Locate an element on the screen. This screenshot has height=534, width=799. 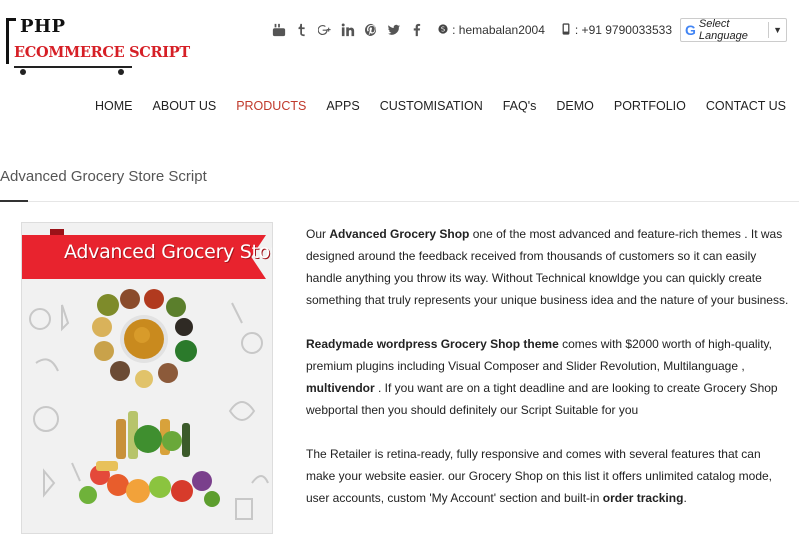
nav-home: HOME is located at coordinates (114, 106).